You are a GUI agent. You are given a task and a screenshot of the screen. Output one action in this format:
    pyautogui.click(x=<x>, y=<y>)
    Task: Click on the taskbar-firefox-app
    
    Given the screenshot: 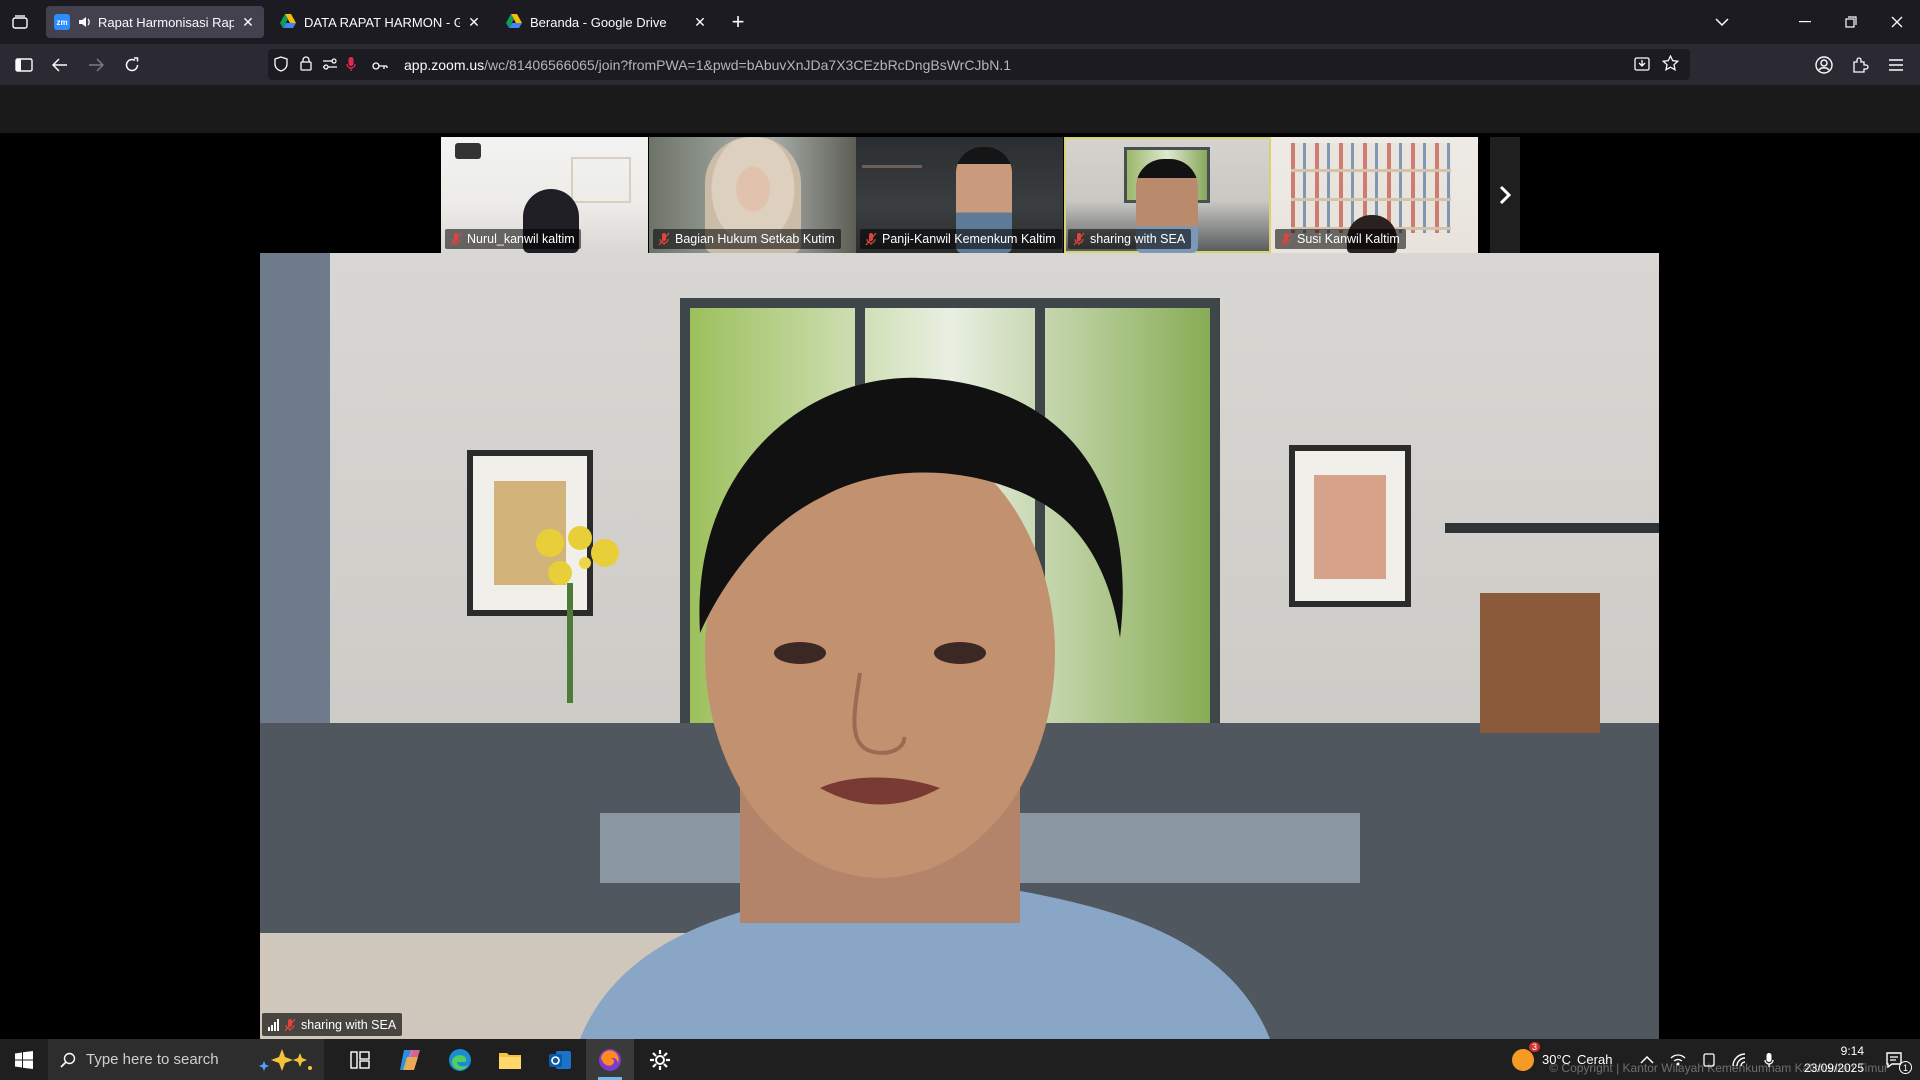 What is the action you would take?
    pyautogui.click(x=610, y=1059)
    